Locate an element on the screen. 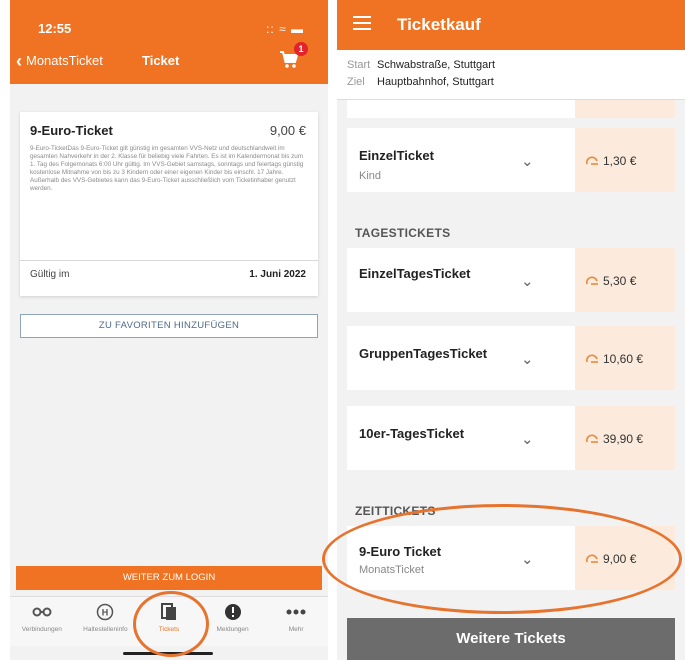 The width and height of the screenshot is (685, 660). tab-tickets: Tickets is located at coordinates (169, 621).